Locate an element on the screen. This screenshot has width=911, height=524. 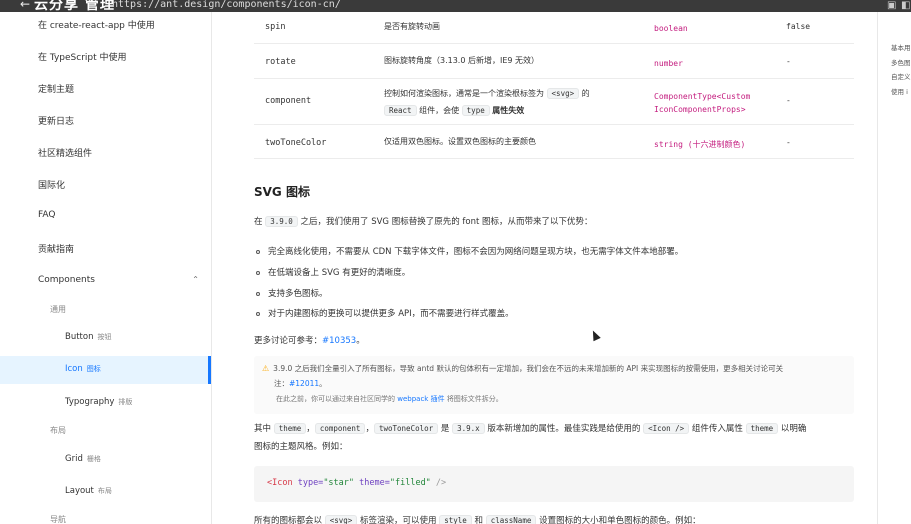
sidebar-item-button: Button 按钮 is located at coordinates (105, 338).